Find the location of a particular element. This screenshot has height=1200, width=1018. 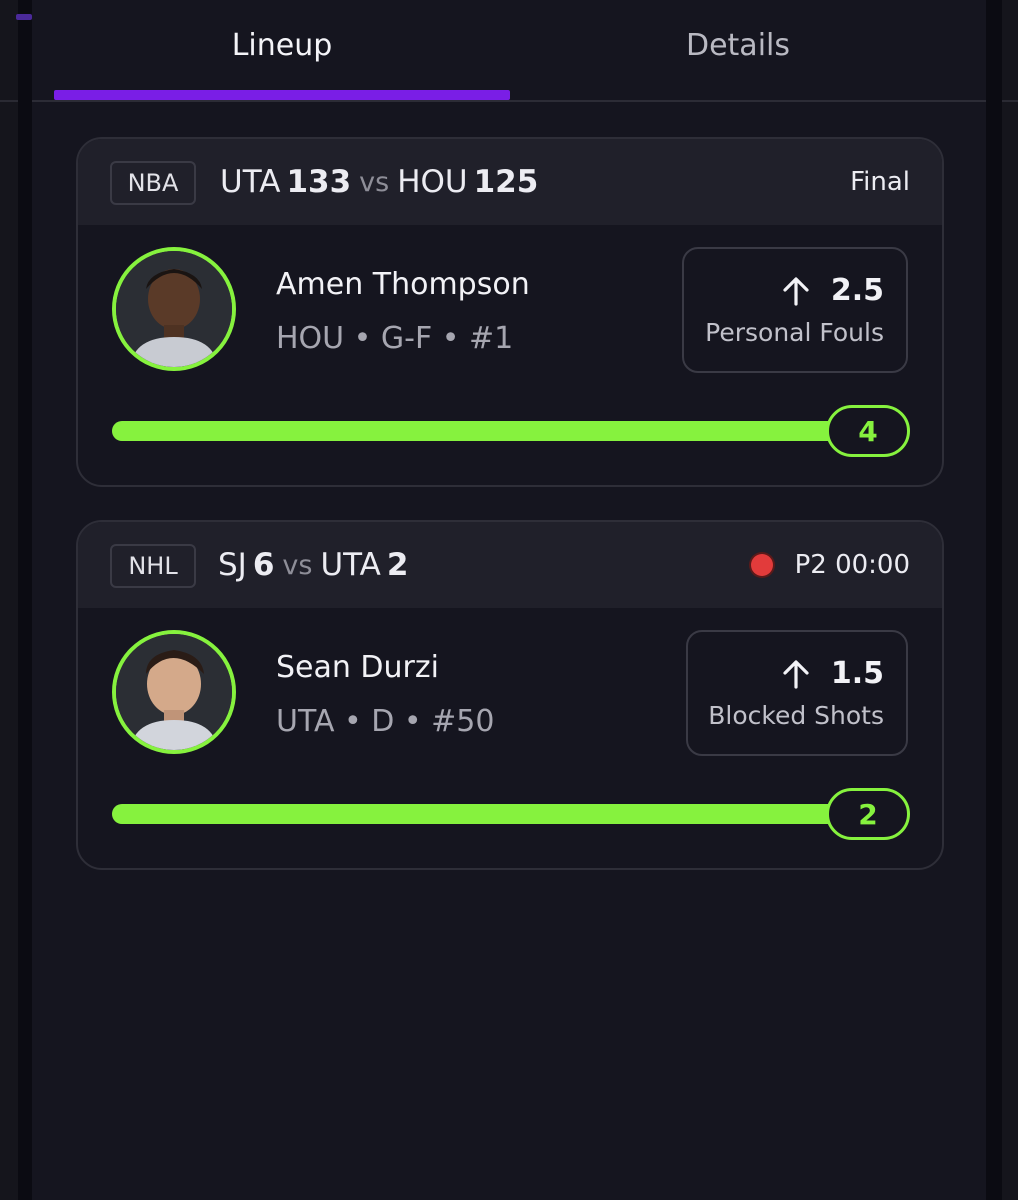

player-meta: UTA • D • #50 is located at coordinates (385, 721).